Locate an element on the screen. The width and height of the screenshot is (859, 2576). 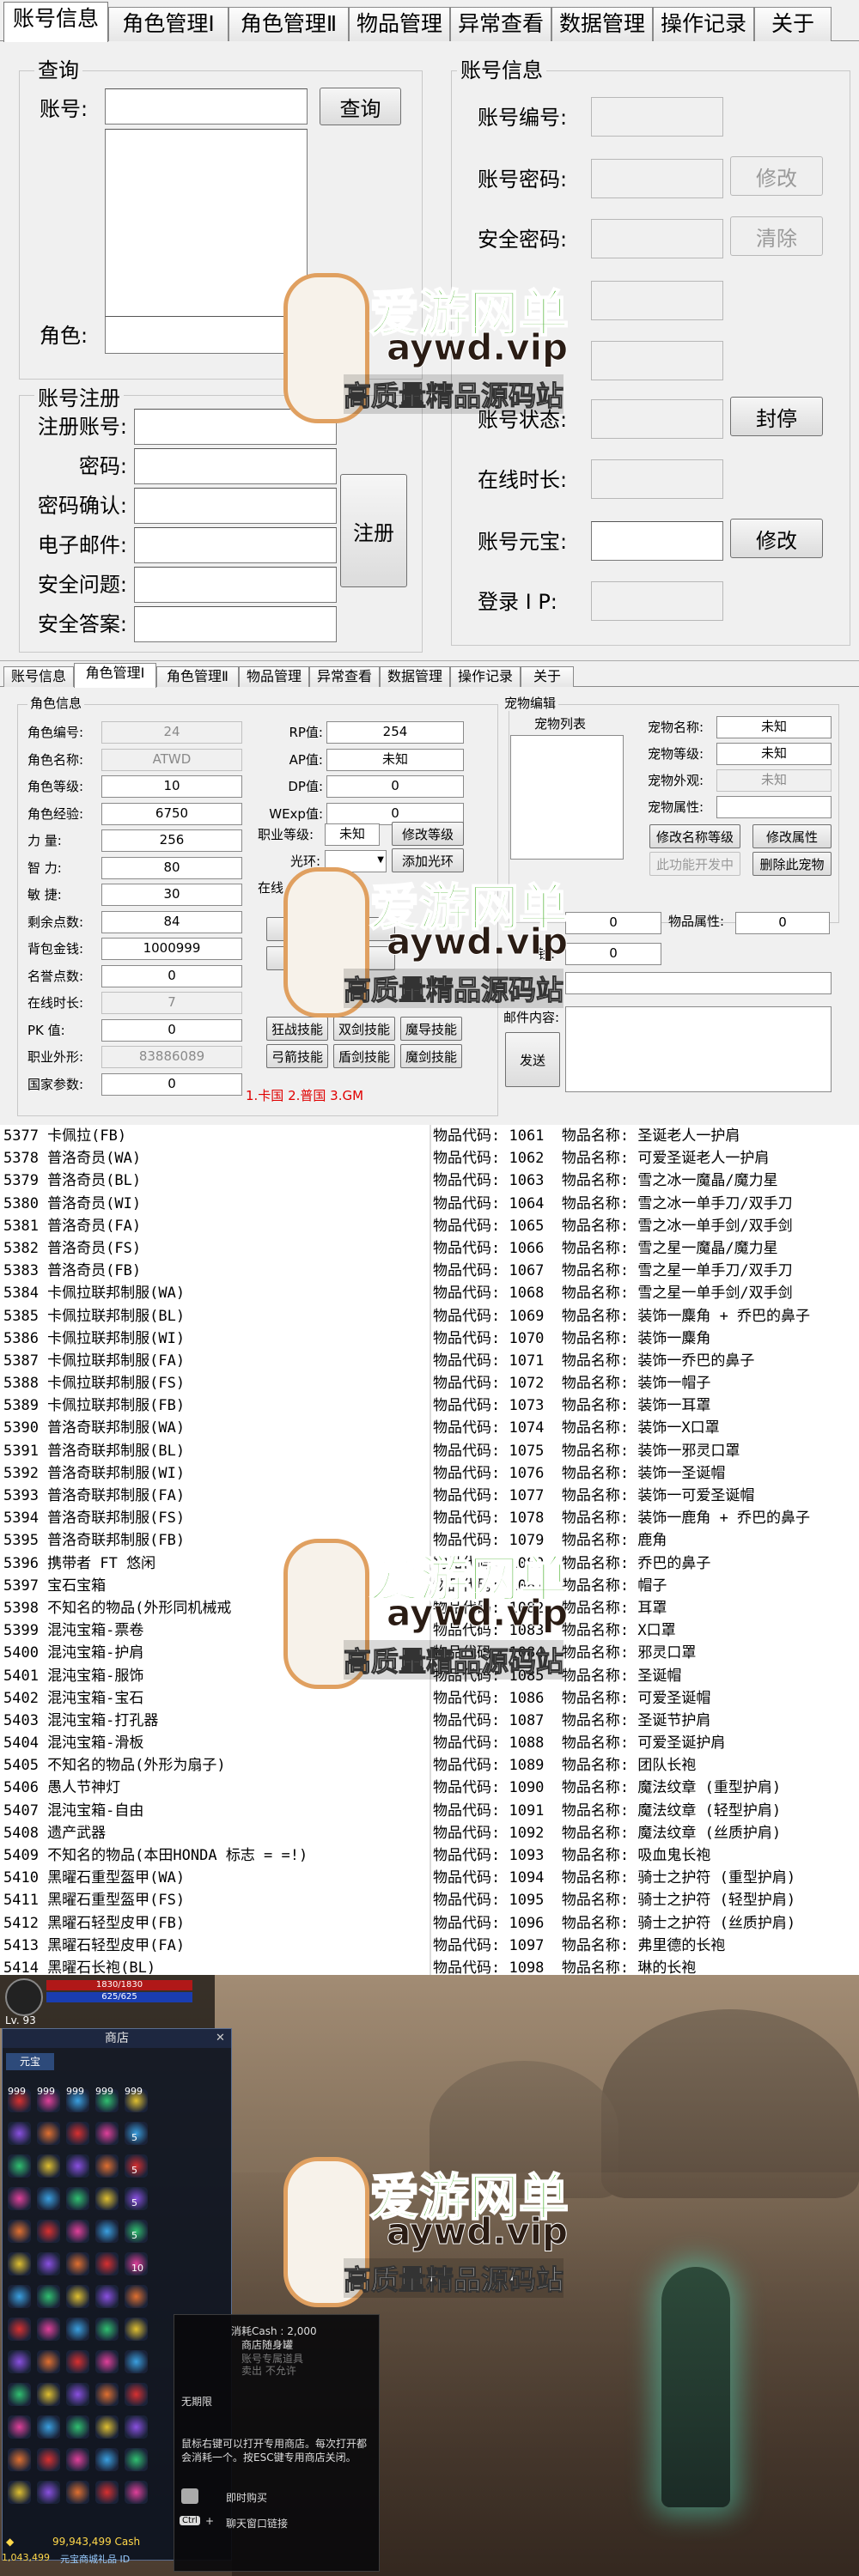
tab-account-info: 账号信息 is located at coordinates (56, 22).